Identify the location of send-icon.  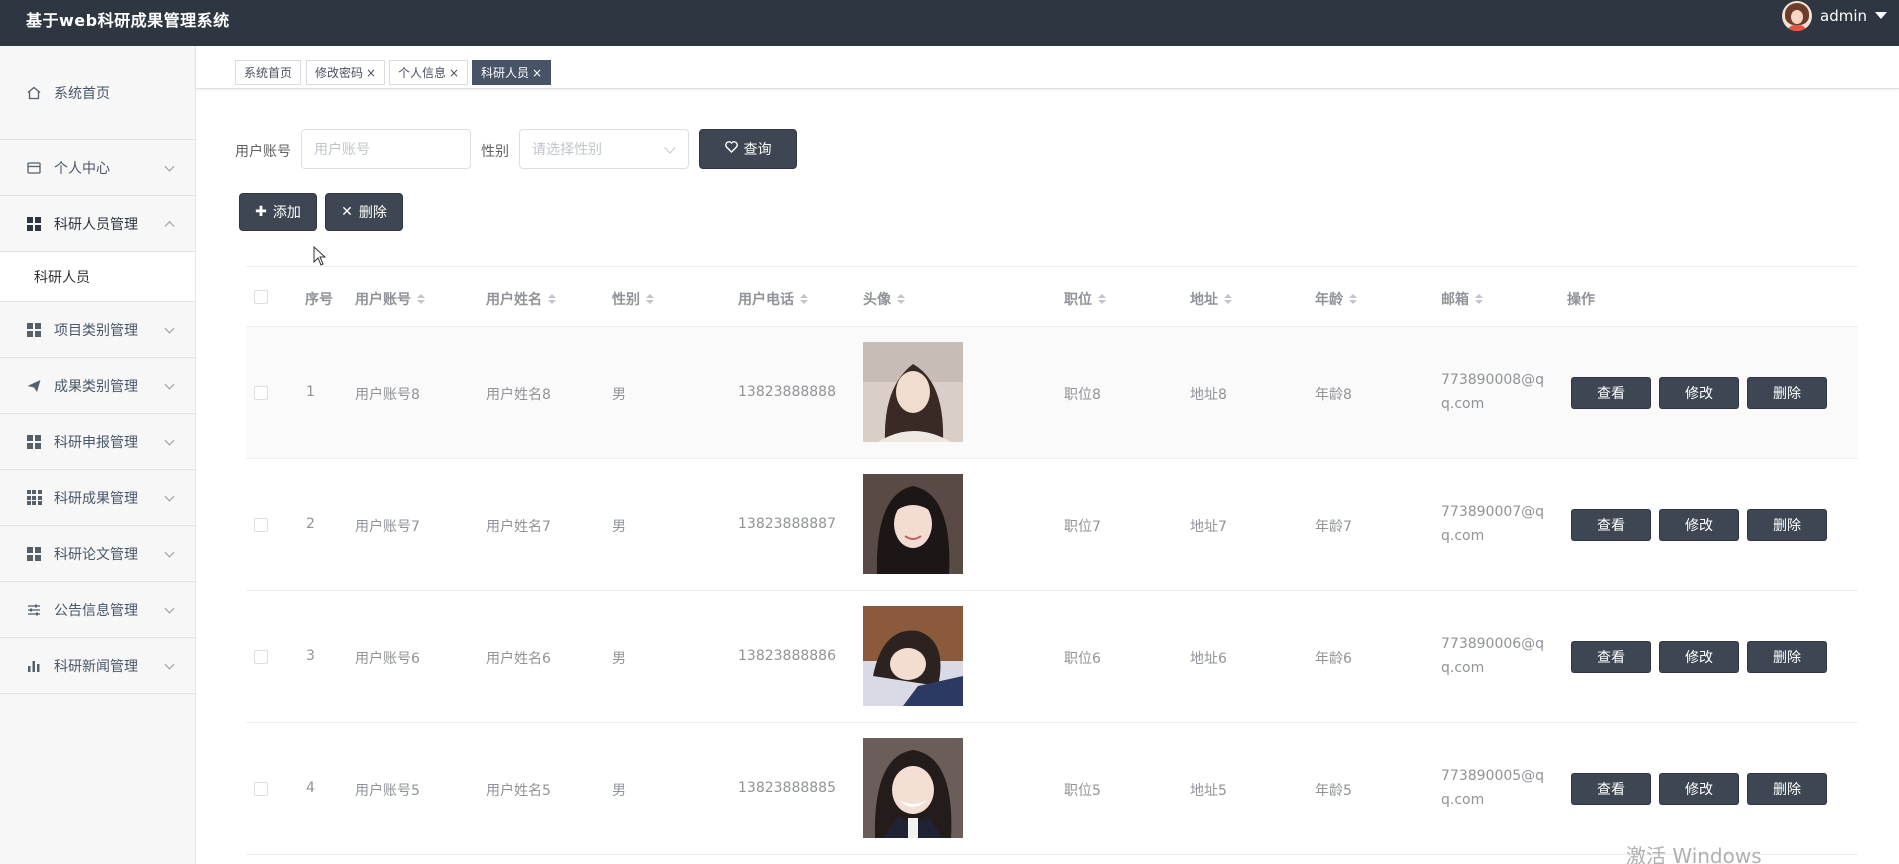
(34, 386).